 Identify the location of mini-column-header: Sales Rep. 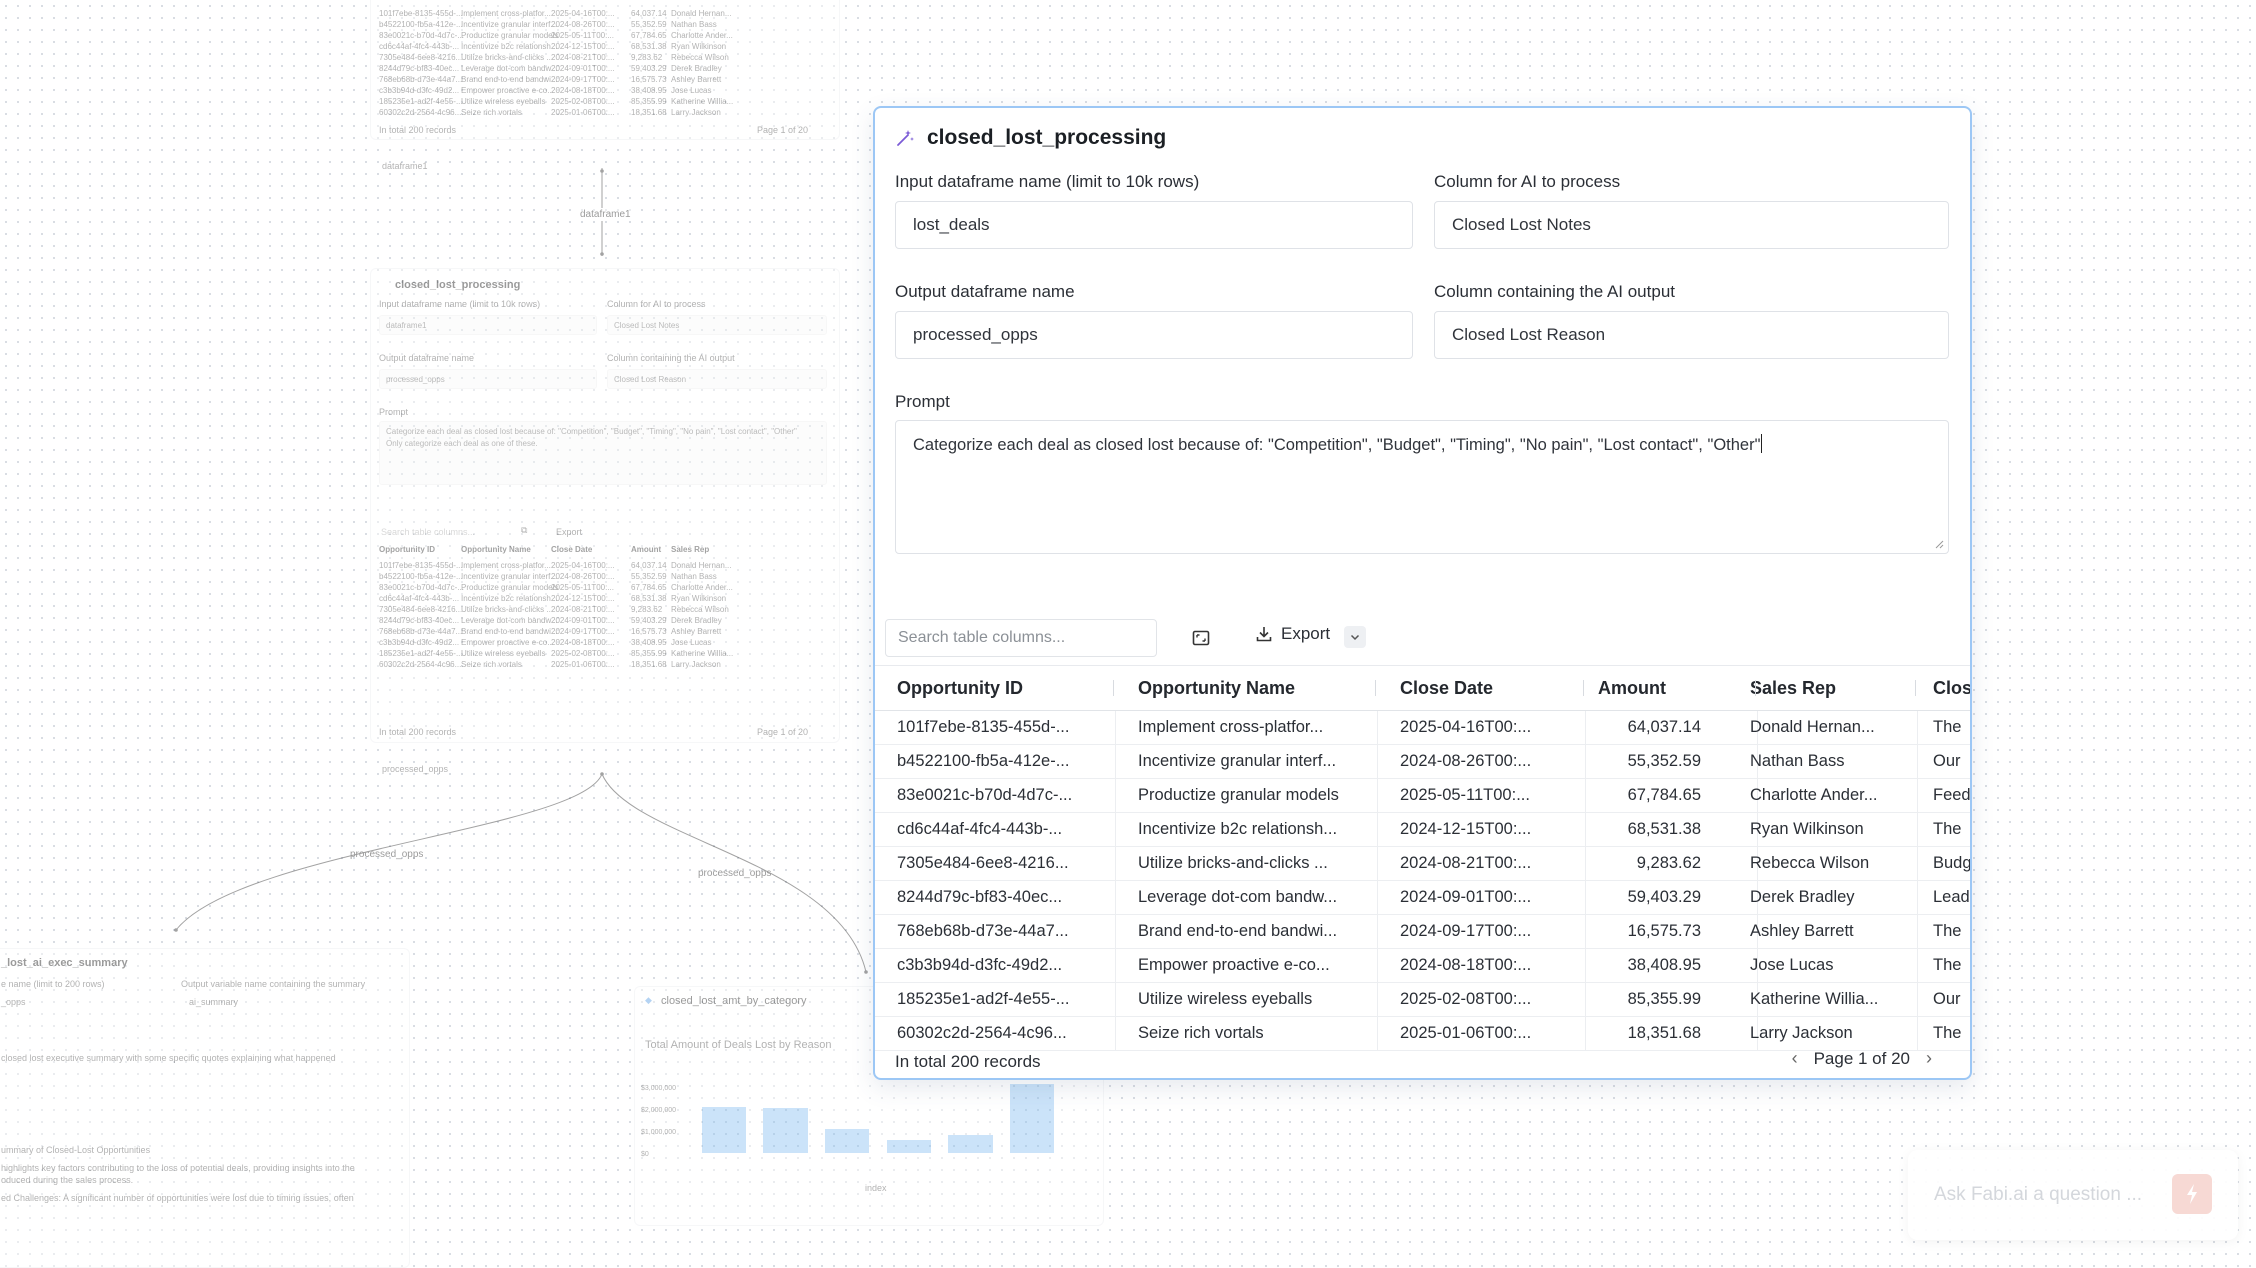
(690, 549).